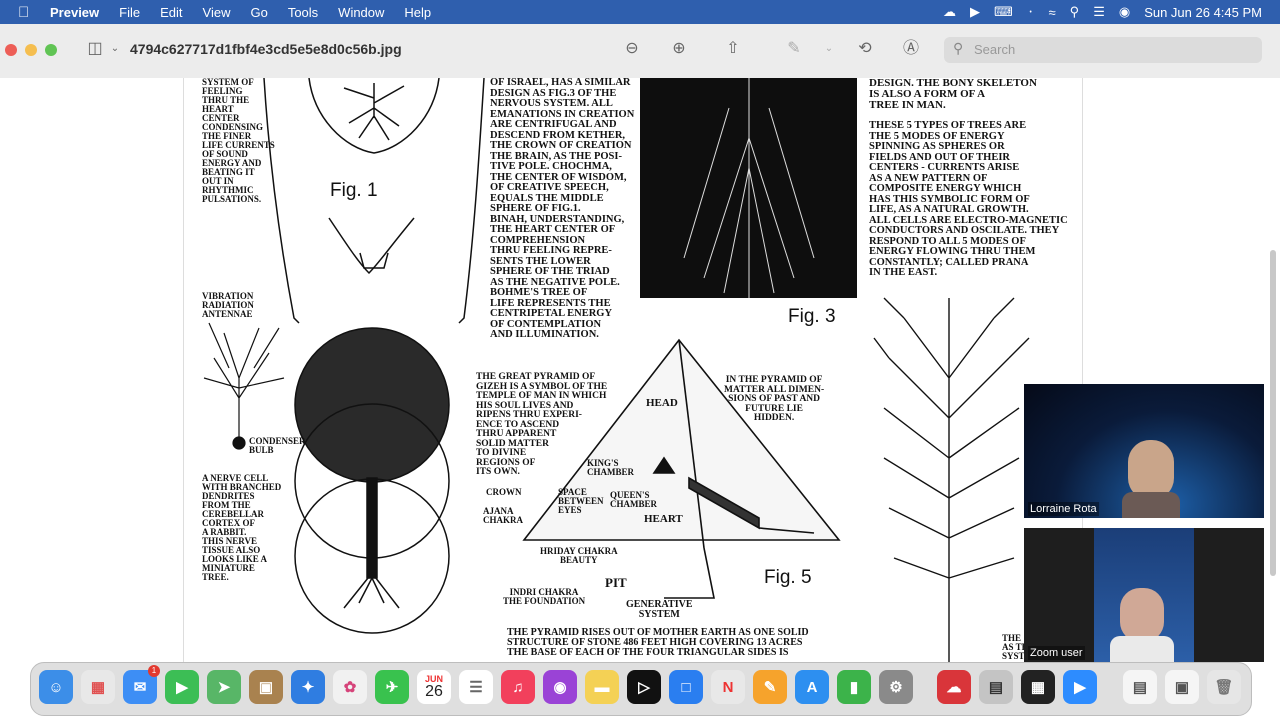 Image resolution: width=1280 pixels, height=720 pixels. I want to click on video-tile-participant-1: Lorraine Rota, so click(1144, 451).